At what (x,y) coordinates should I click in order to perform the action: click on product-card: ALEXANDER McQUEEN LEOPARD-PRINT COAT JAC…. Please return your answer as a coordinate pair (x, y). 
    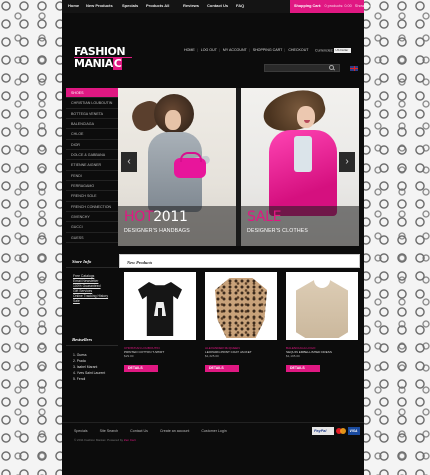
    Looking at the image, I should click on (241, 322).